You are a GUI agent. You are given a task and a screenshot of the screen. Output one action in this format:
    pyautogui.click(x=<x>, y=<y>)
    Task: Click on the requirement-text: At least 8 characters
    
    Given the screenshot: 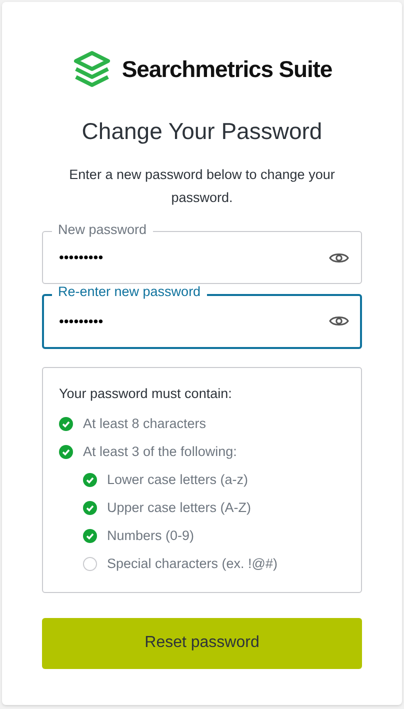 What is the action you would take?
    pyautogui.click(x=144, y=423)
    